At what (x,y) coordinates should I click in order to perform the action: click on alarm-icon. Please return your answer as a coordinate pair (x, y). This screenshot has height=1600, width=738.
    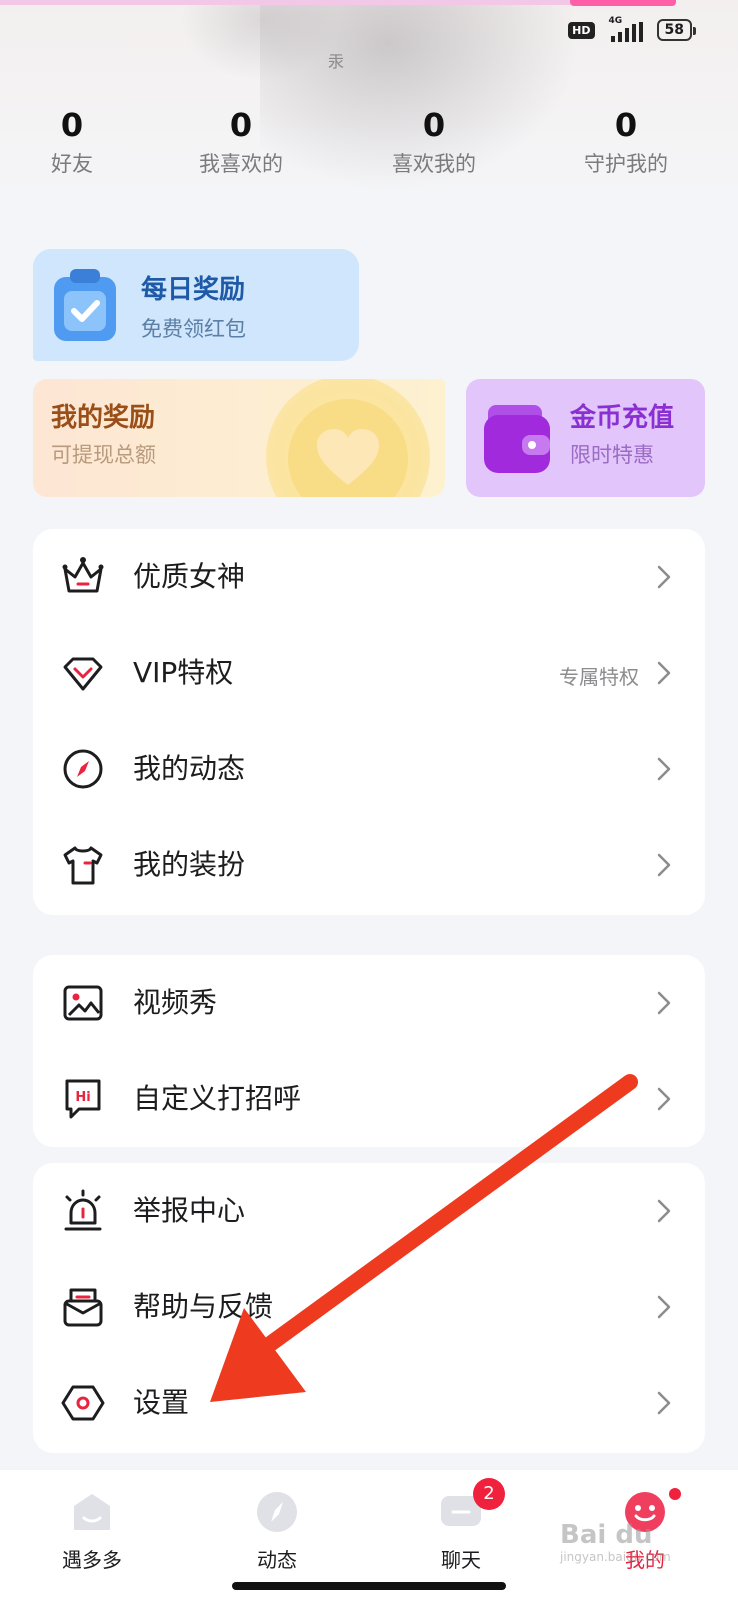
    Looking at the image, I should click on (83, 1210).